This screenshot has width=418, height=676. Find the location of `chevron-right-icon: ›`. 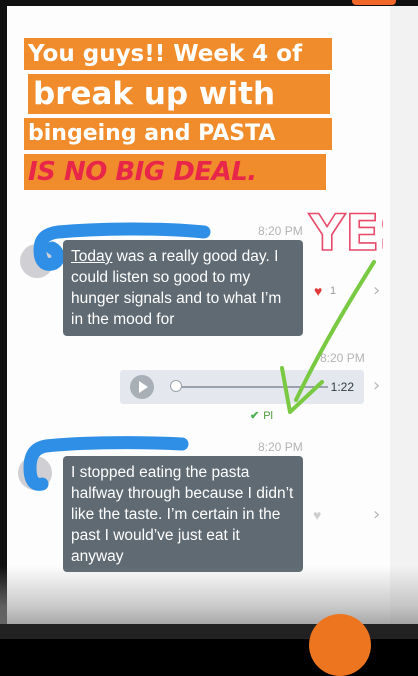

chevron-right-icon: › is located at coordinates (376, 514).